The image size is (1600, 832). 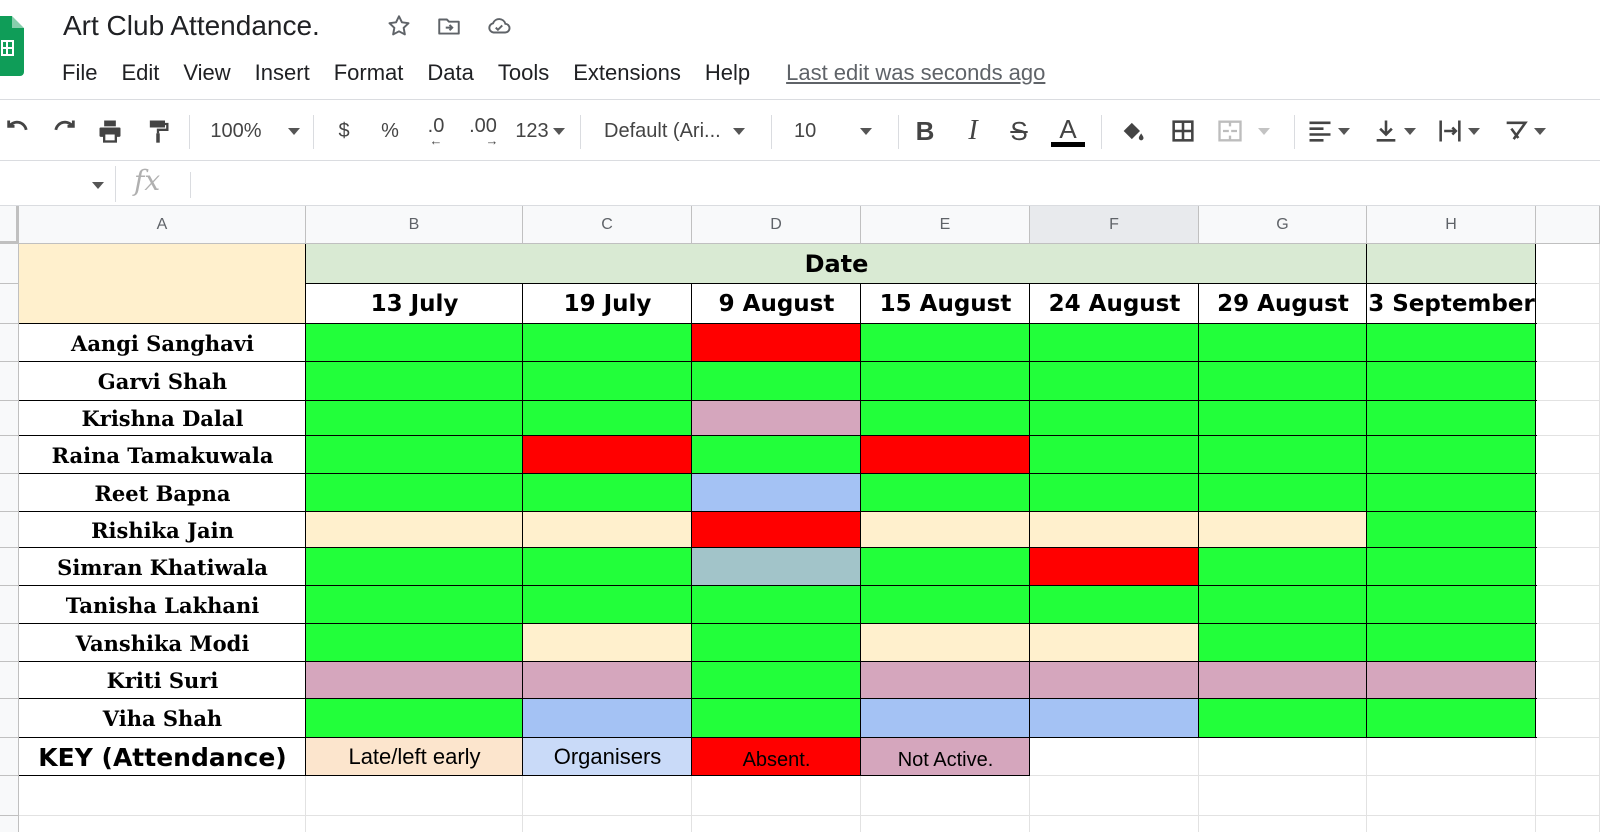 I want to click on student-name-cell: Simran Khatiwala, so click(x=162, y=567).